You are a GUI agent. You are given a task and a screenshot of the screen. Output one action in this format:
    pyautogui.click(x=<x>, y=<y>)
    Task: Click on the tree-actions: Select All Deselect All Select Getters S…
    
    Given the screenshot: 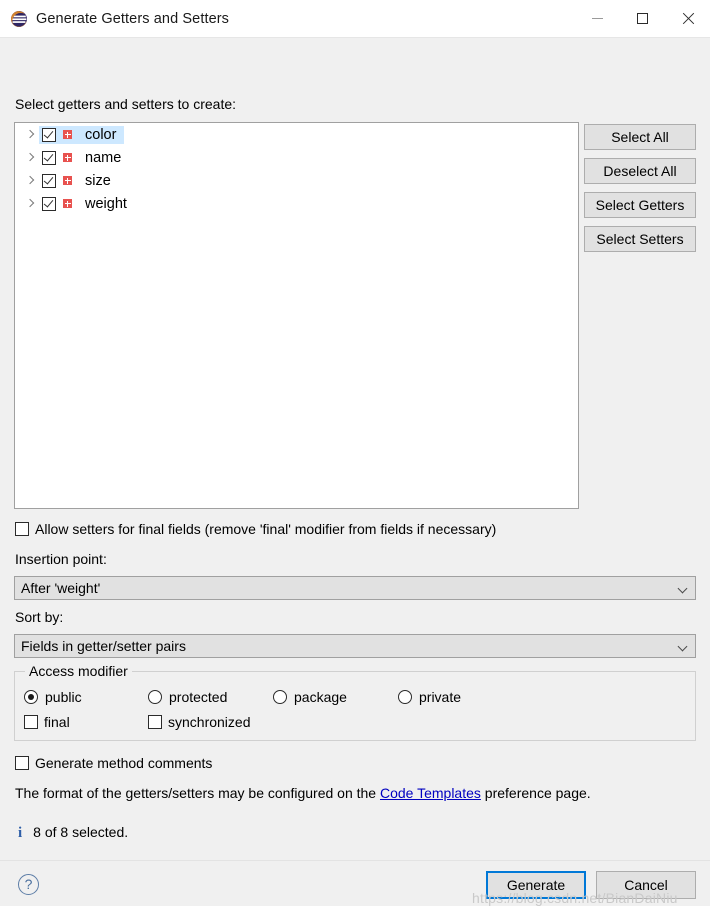 What is the action you would take?
    pyautogui.click(x=640, y=192)
    